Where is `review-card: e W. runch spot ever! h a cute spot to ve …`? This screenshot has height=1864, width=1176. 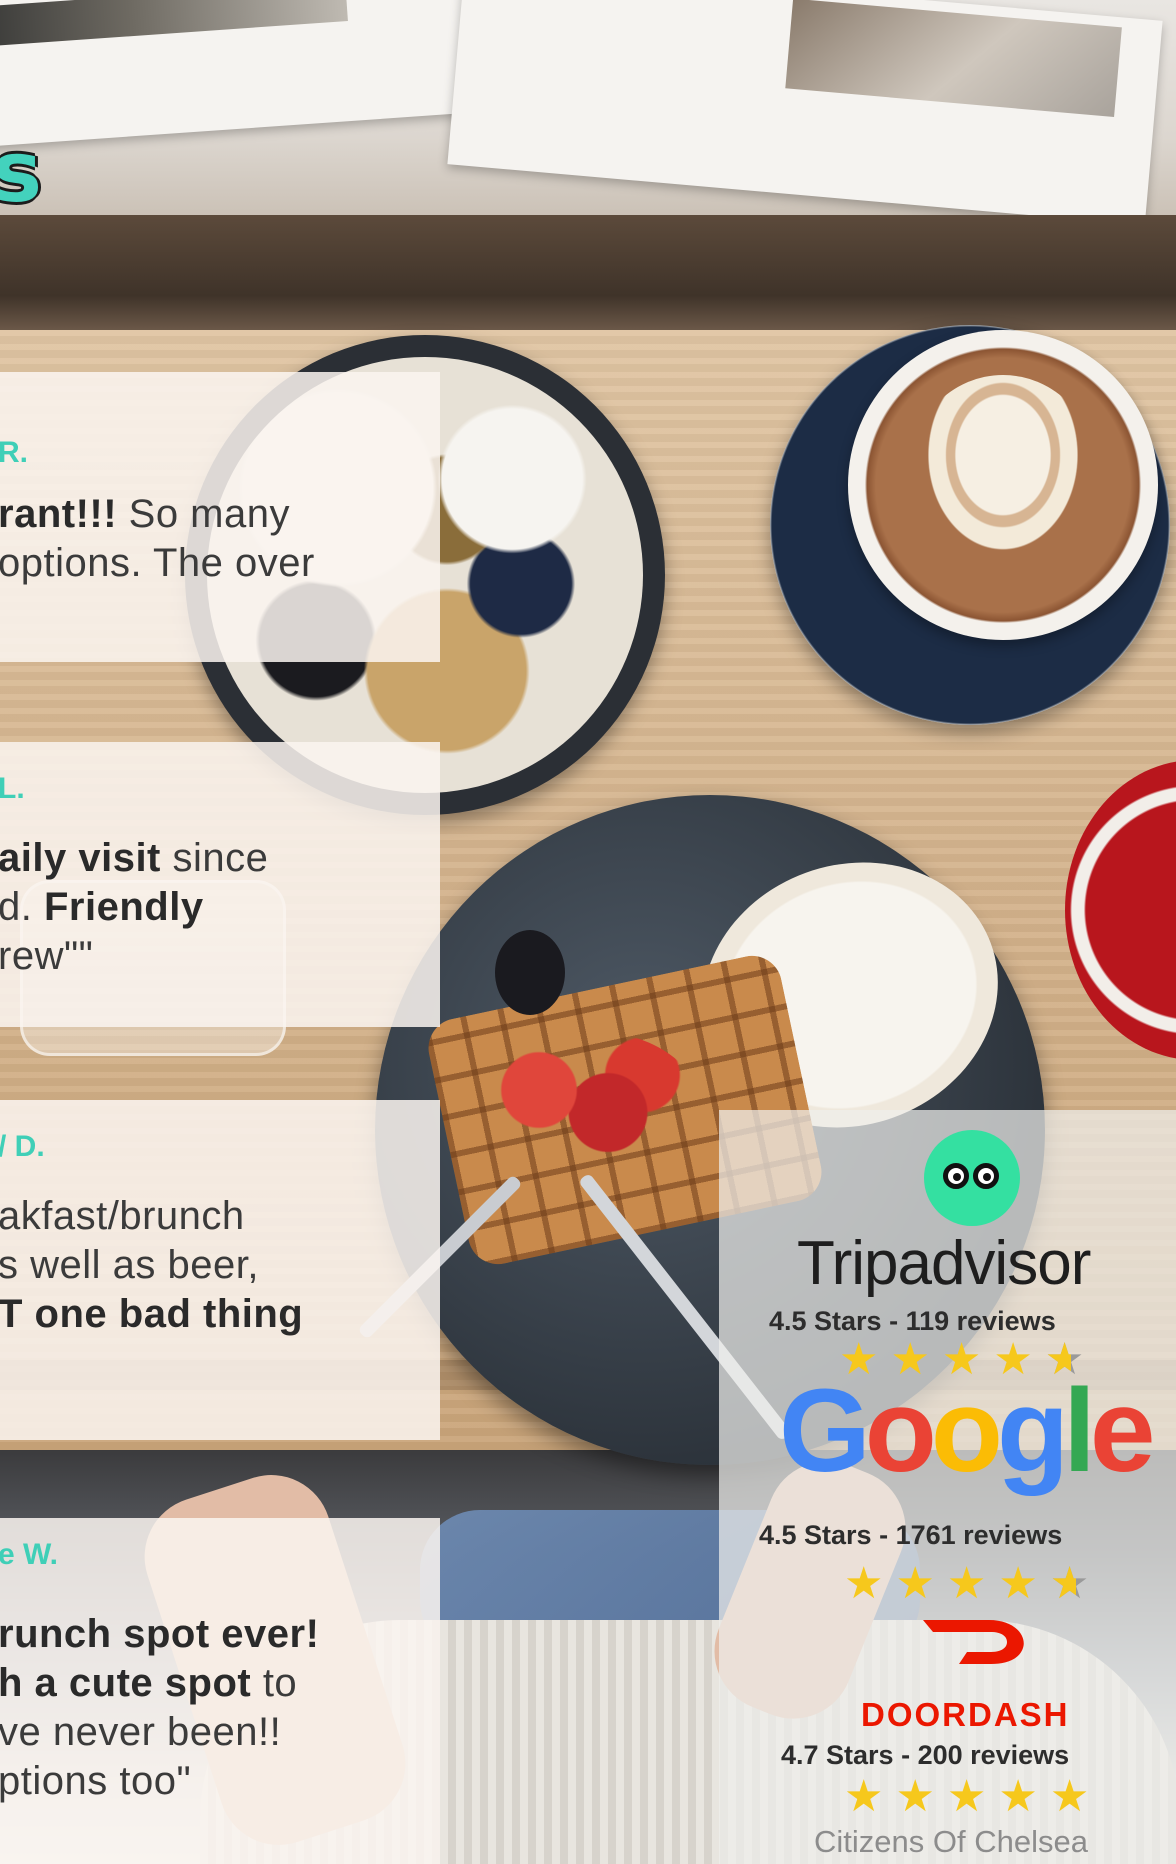
review-card: e W. runch spot ever! h a cute spot to ve … is located at coordinates (220, 1691).